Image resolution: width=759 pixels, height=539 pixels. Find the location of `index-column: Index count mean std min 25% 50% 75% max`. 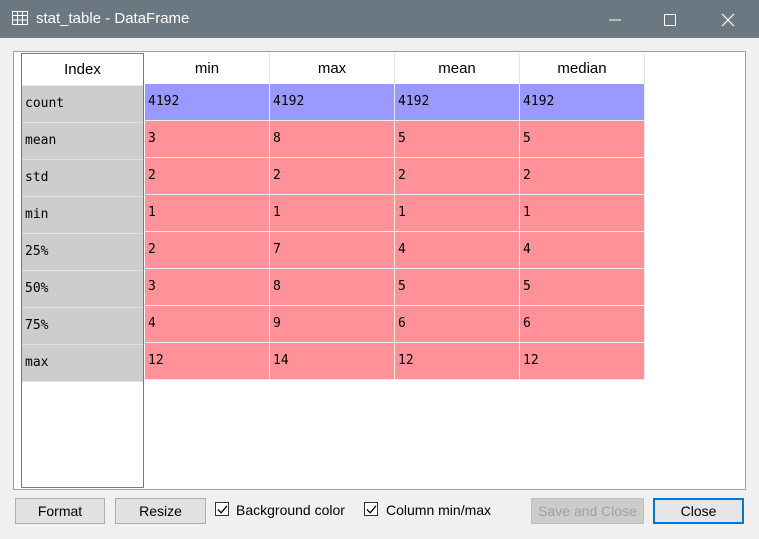

index-column: Index count mean std min 25% 50% 75% max is located at coordinates (82, 270).